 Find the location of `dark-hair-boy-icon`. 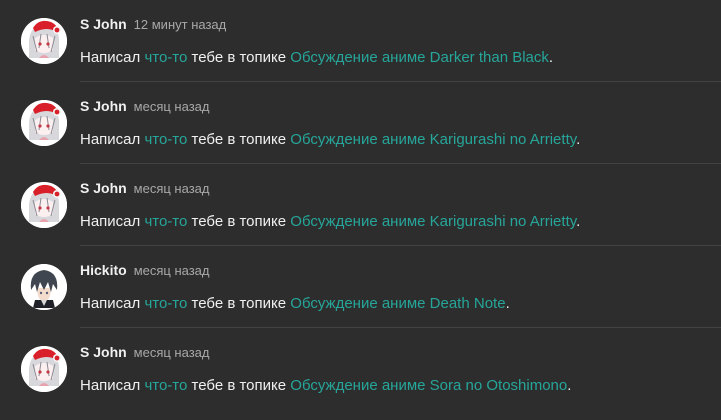

dark-hair-boy-icon is located at coordinates (44, 287).